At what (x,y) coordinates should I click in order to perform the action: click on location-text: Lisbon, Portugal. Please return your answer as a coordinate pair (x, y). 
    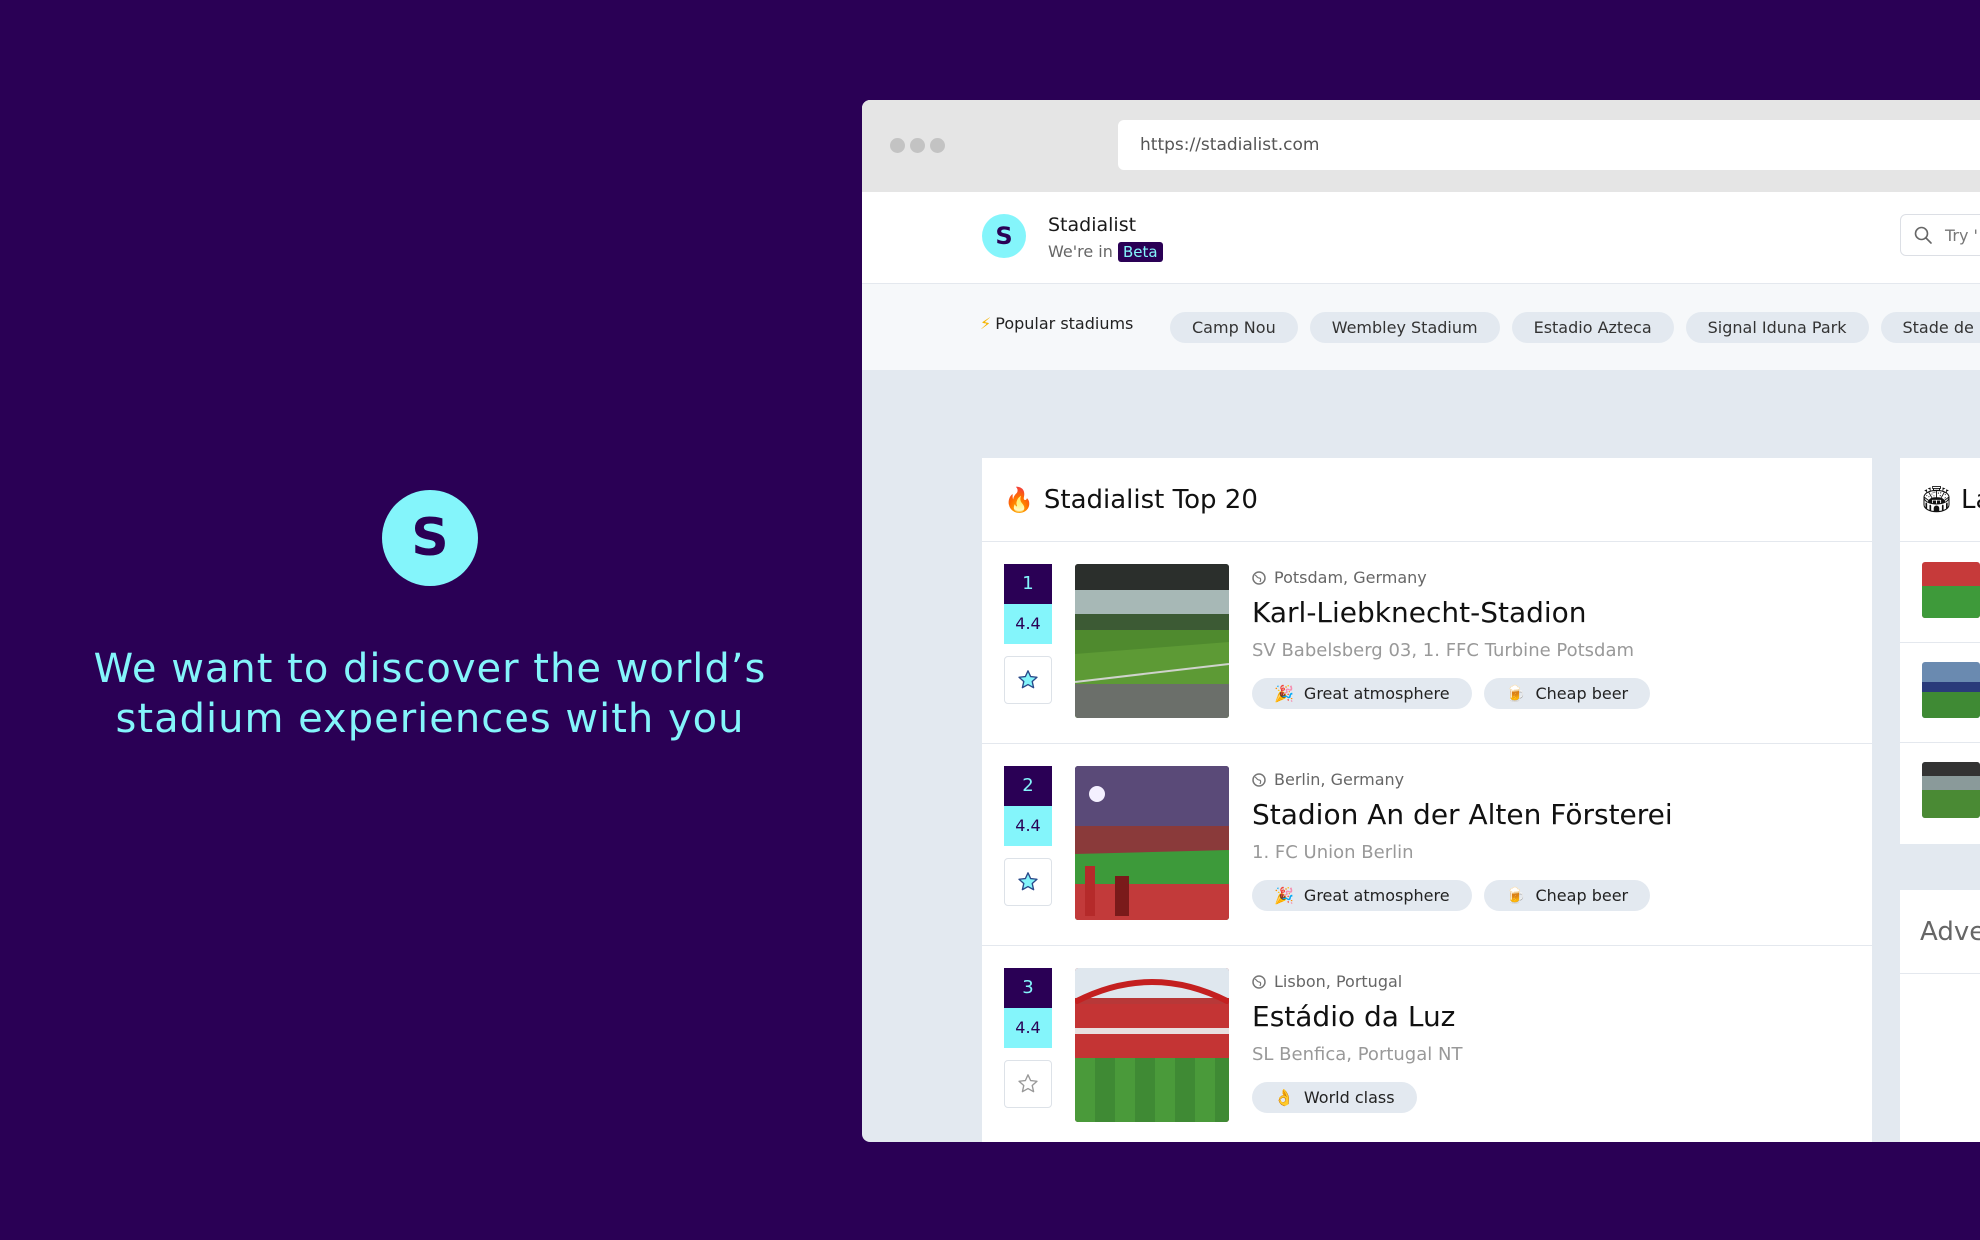
    Looking at the image, I should click on (1338, 981).